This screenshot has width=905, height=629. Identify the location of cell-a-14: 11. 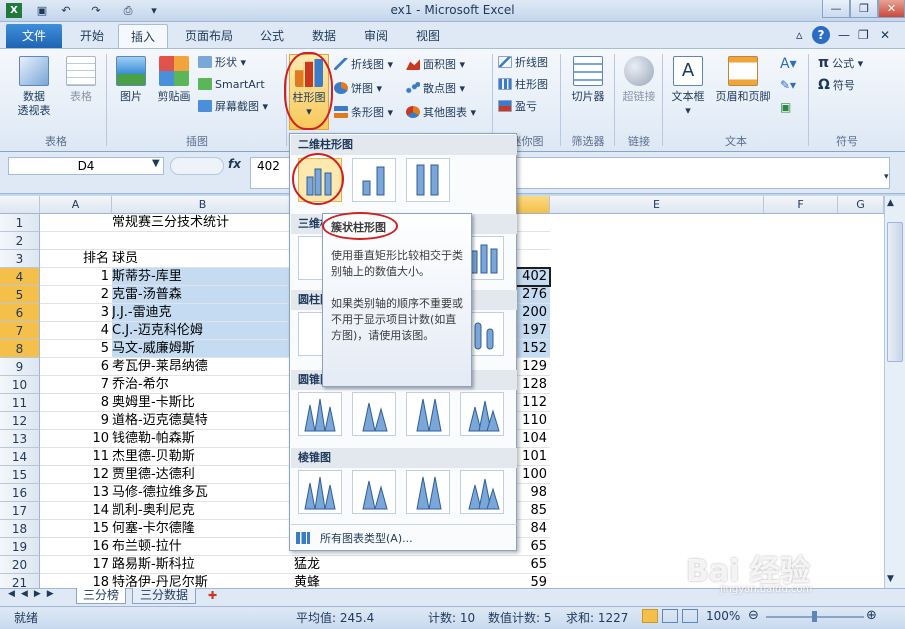
(76, 457).